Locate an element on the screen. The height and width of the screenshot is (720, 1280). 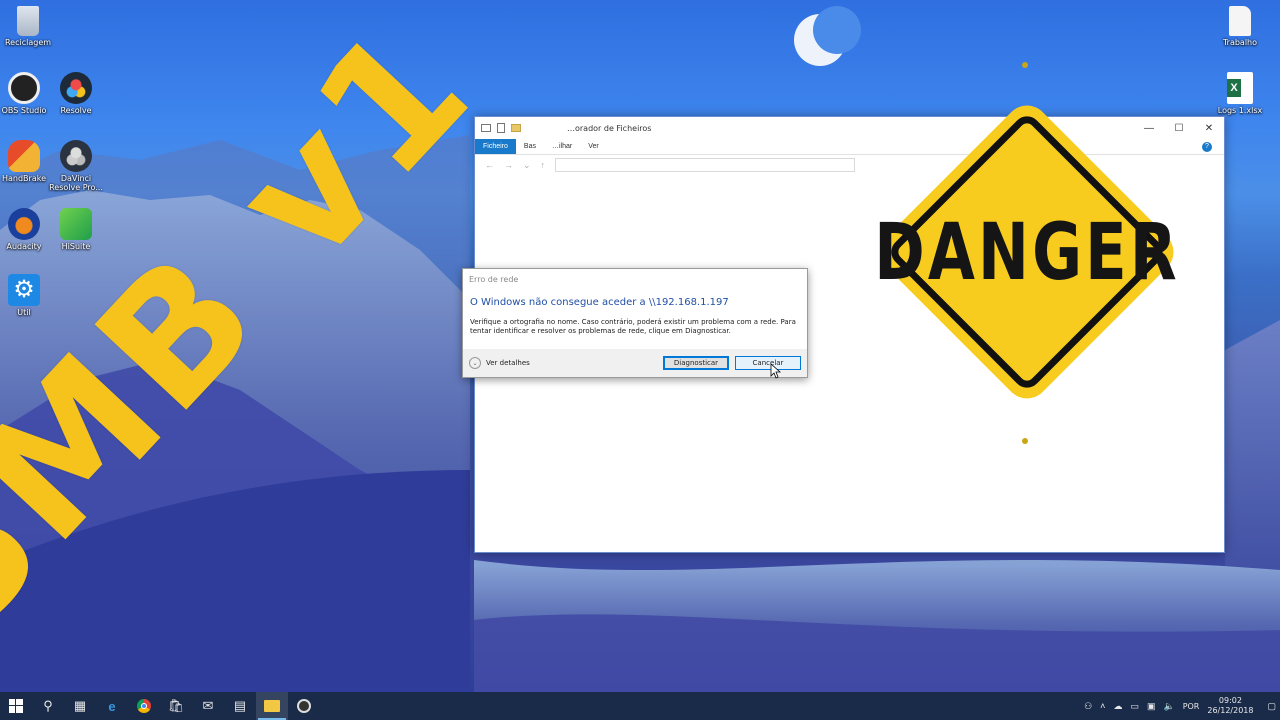
windows-logo-icon is located at coordinates (16, 706).